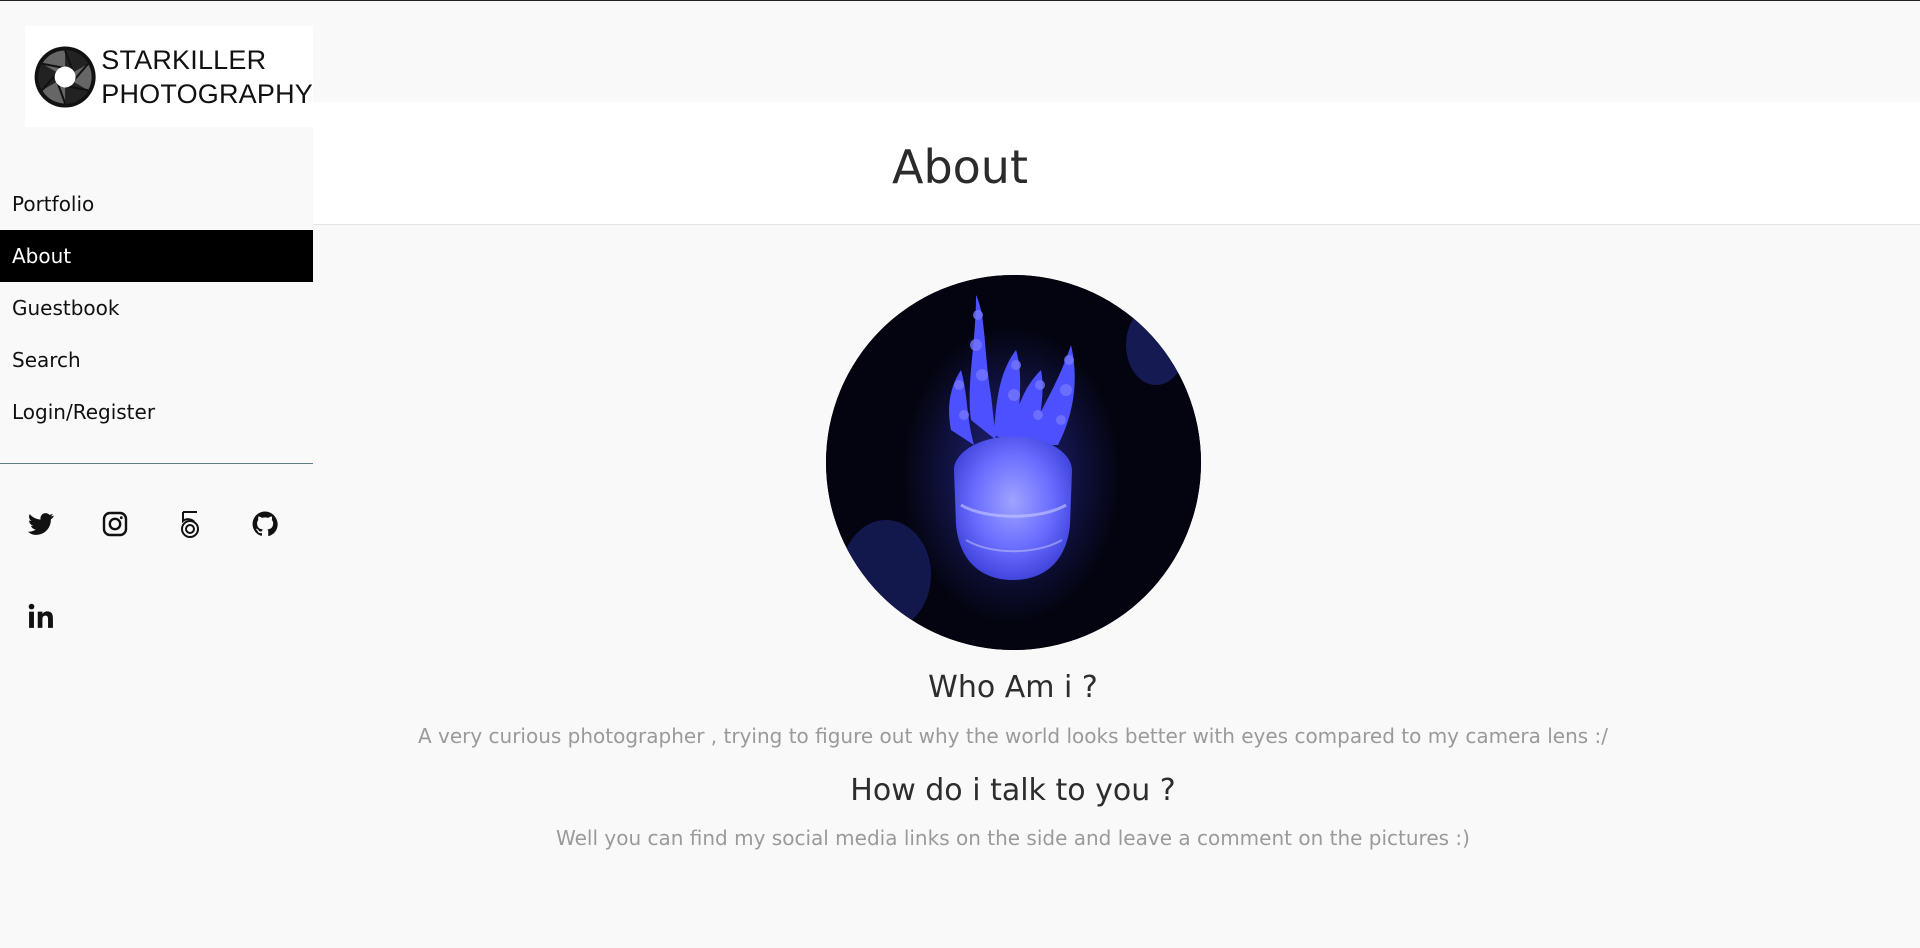 This screenshot has height=948, width=1920. I want to click on twitter-link, so click(41, 524).